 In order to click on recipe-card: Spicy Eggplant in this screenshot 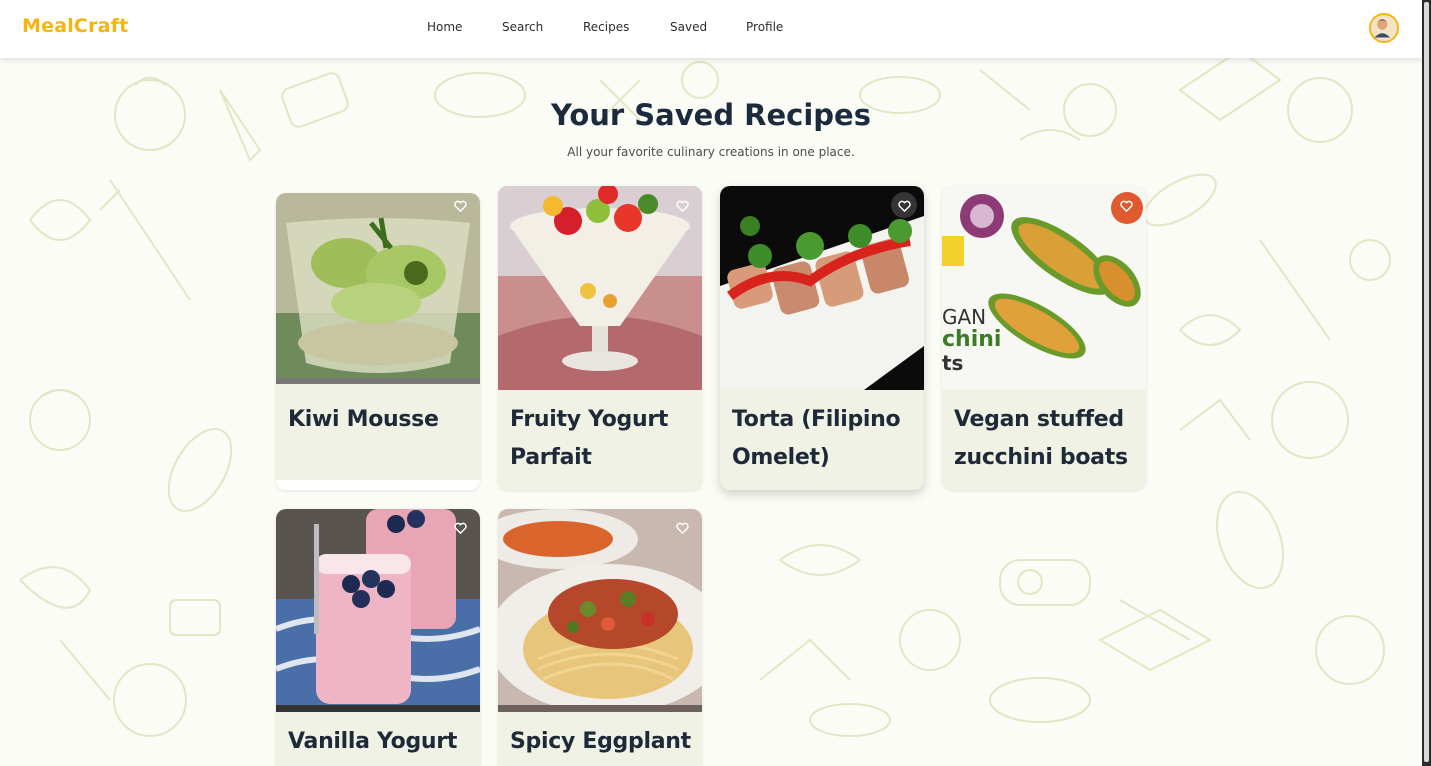, I will do `click(600, 637)`.